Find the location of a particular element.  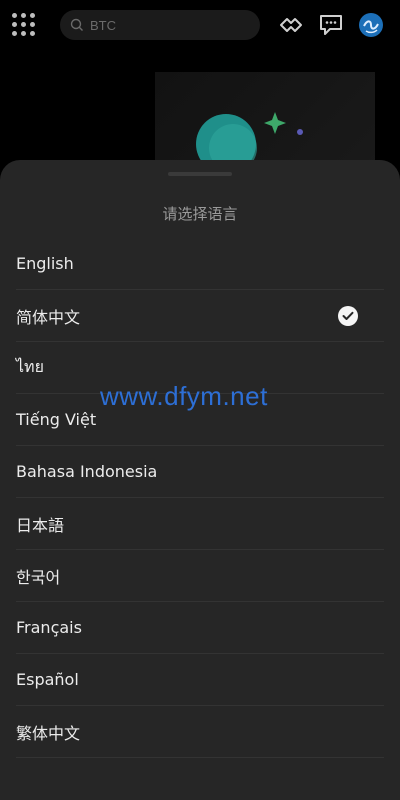

search-placeholder: BTC is located at coordinates (103, 25).